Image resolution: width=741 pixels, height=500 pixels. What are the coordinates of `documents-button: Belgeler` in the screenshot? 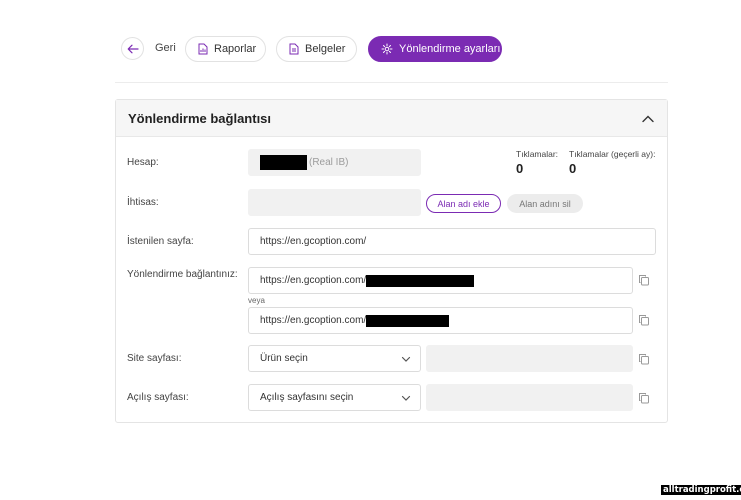 It's located at (316, 49).